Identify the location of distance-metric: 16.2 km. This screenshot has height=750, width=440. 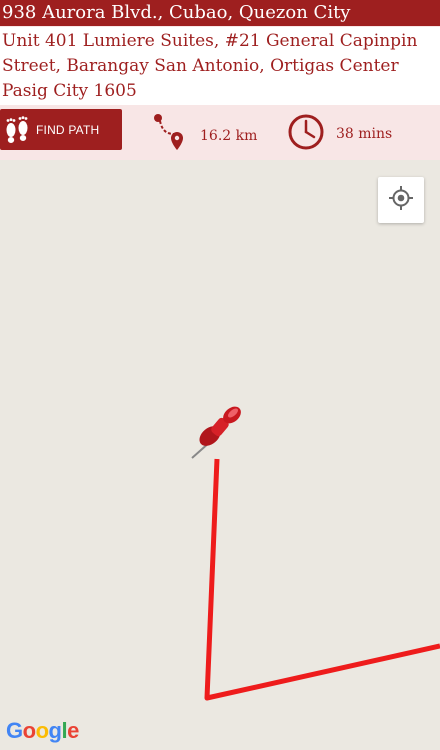
(204, 136).